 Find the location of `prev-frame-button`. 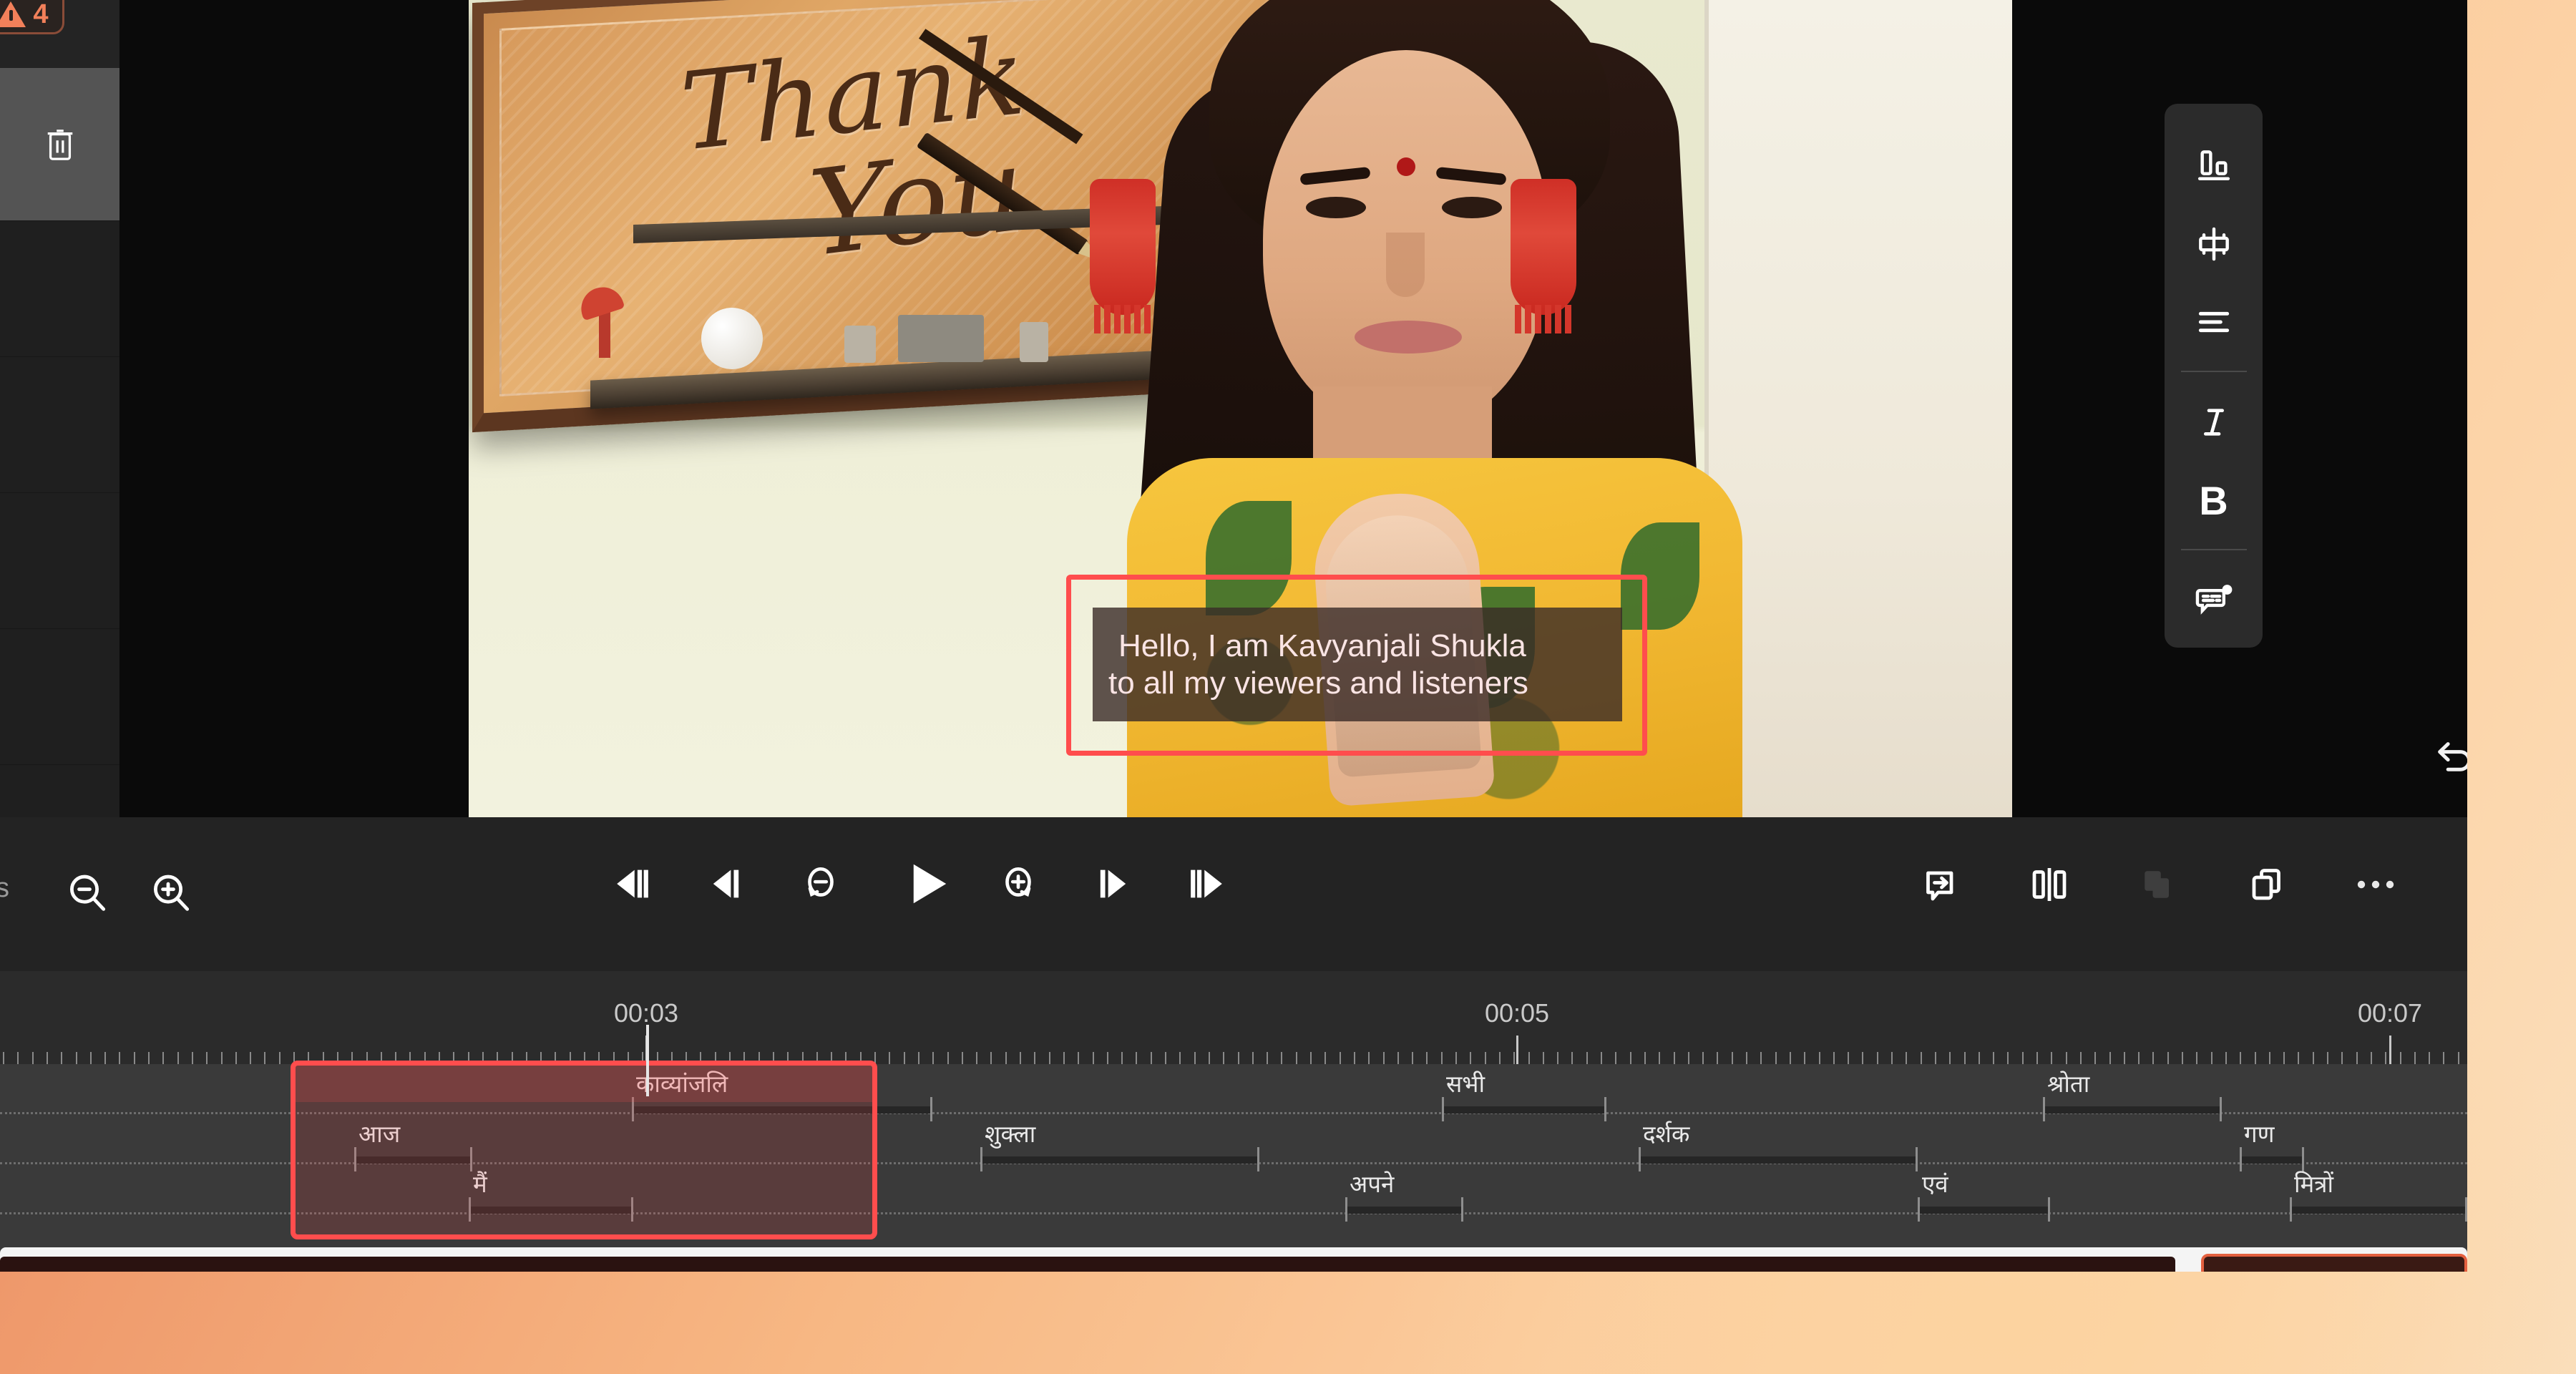

prev-frame-button is located at coordinates (723, 884).